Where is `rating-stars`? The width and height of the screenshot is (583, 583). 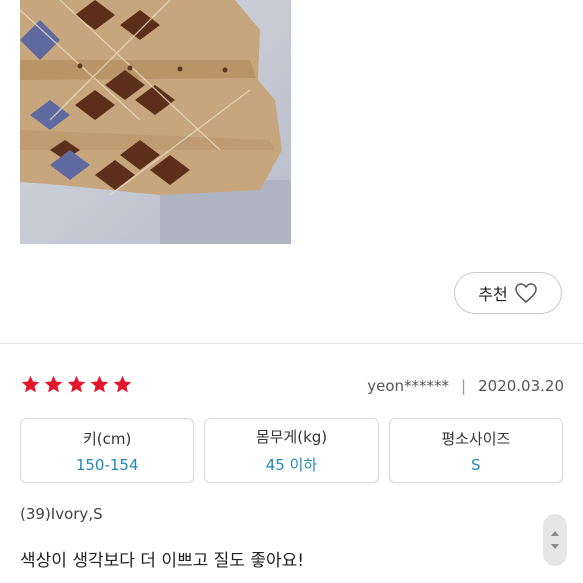
rating-stars is located at coordinates (76, 384).